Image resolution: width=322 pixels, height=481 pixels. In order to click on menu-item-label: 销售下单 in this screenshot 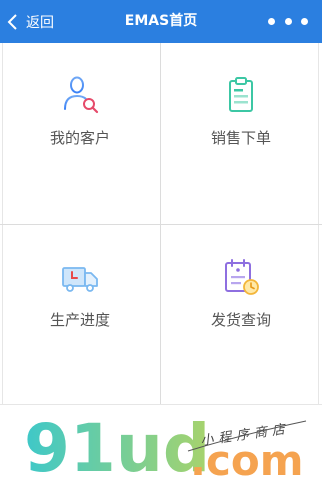, I will do `click(240, 138)`.